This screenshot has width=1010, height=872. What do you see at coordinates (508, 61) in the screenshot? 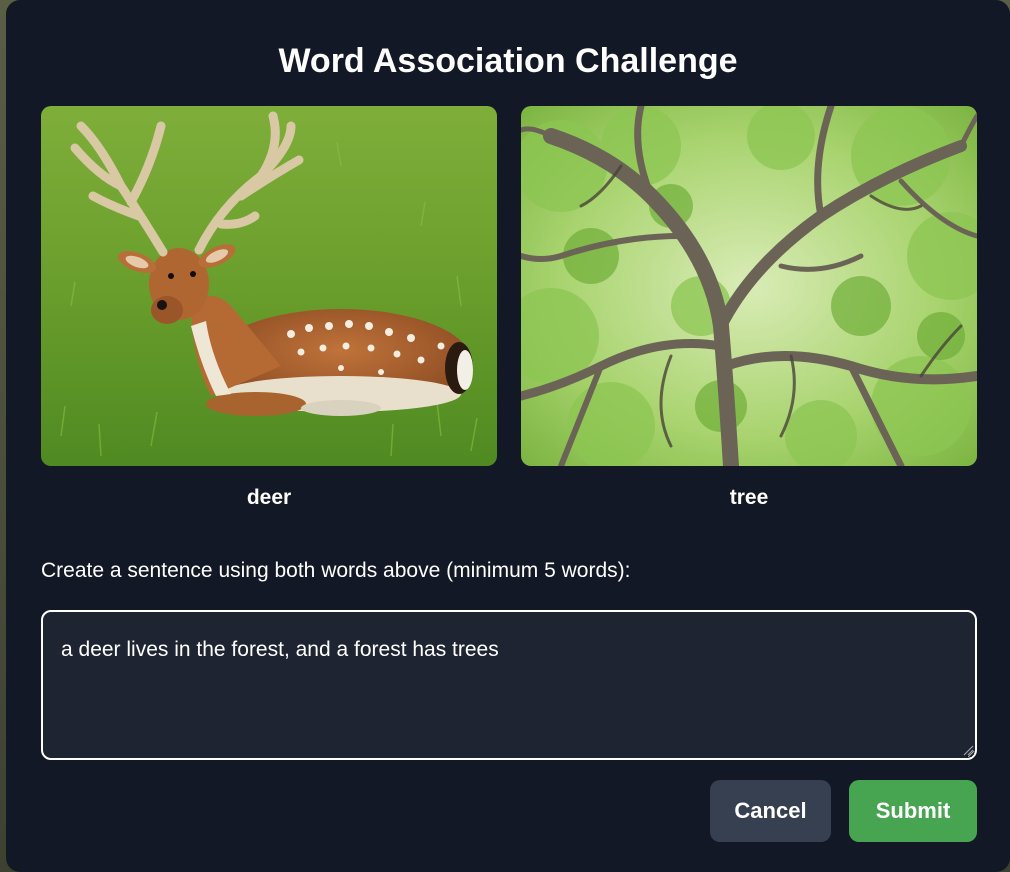
I see `dialog-title: Word Association Challenge` at bounding box center [508, 61].